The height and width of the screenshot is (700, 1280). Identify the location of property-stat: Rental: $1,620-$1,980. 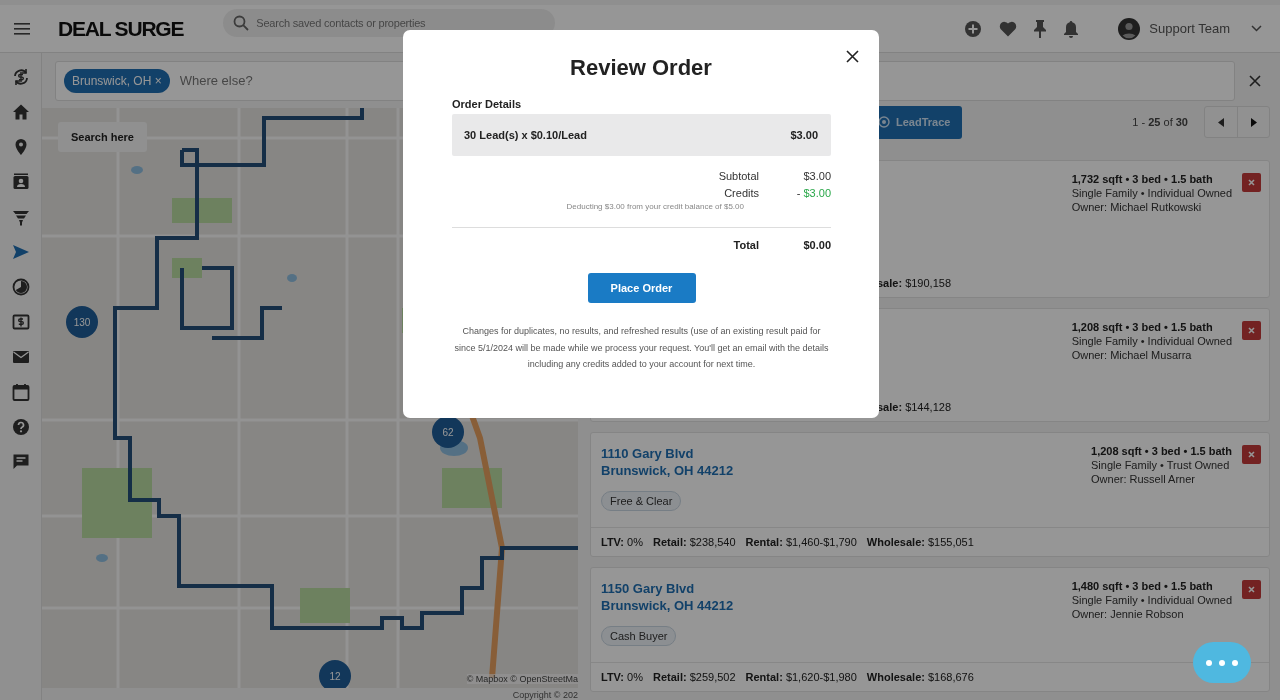
(801, 677).